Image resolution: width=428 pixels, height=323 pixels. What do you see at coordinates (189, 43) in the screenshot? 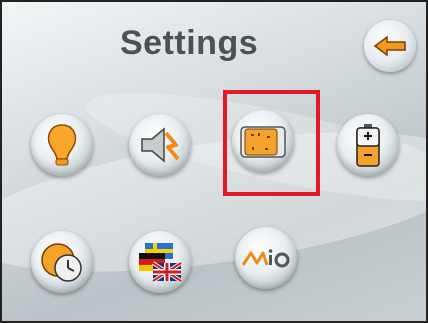
I see `page-title: Settings` at bounding box center [189, 43].